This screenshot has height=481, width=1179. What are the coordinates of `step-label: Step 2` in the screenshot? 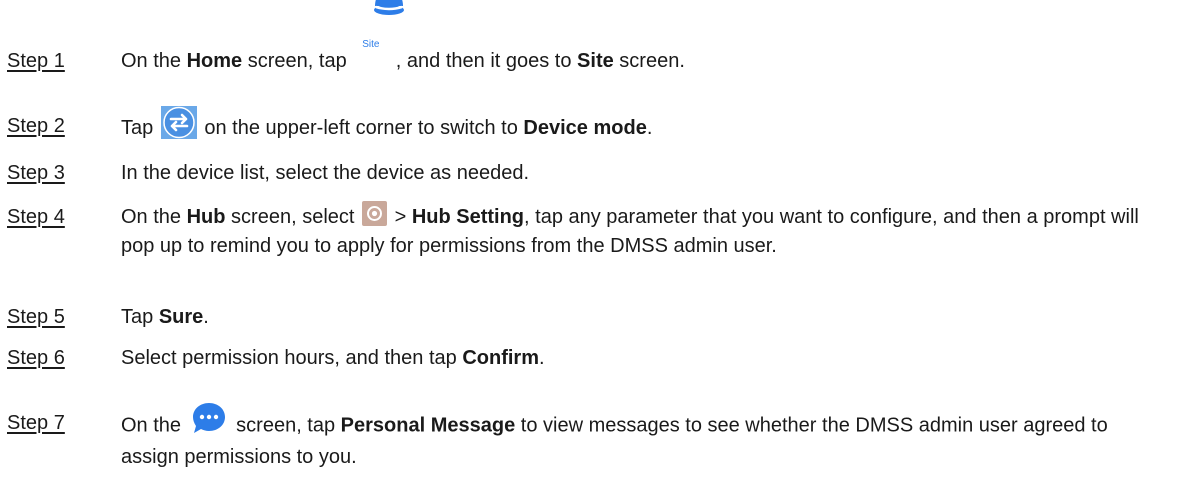 It's located at (36, 126).